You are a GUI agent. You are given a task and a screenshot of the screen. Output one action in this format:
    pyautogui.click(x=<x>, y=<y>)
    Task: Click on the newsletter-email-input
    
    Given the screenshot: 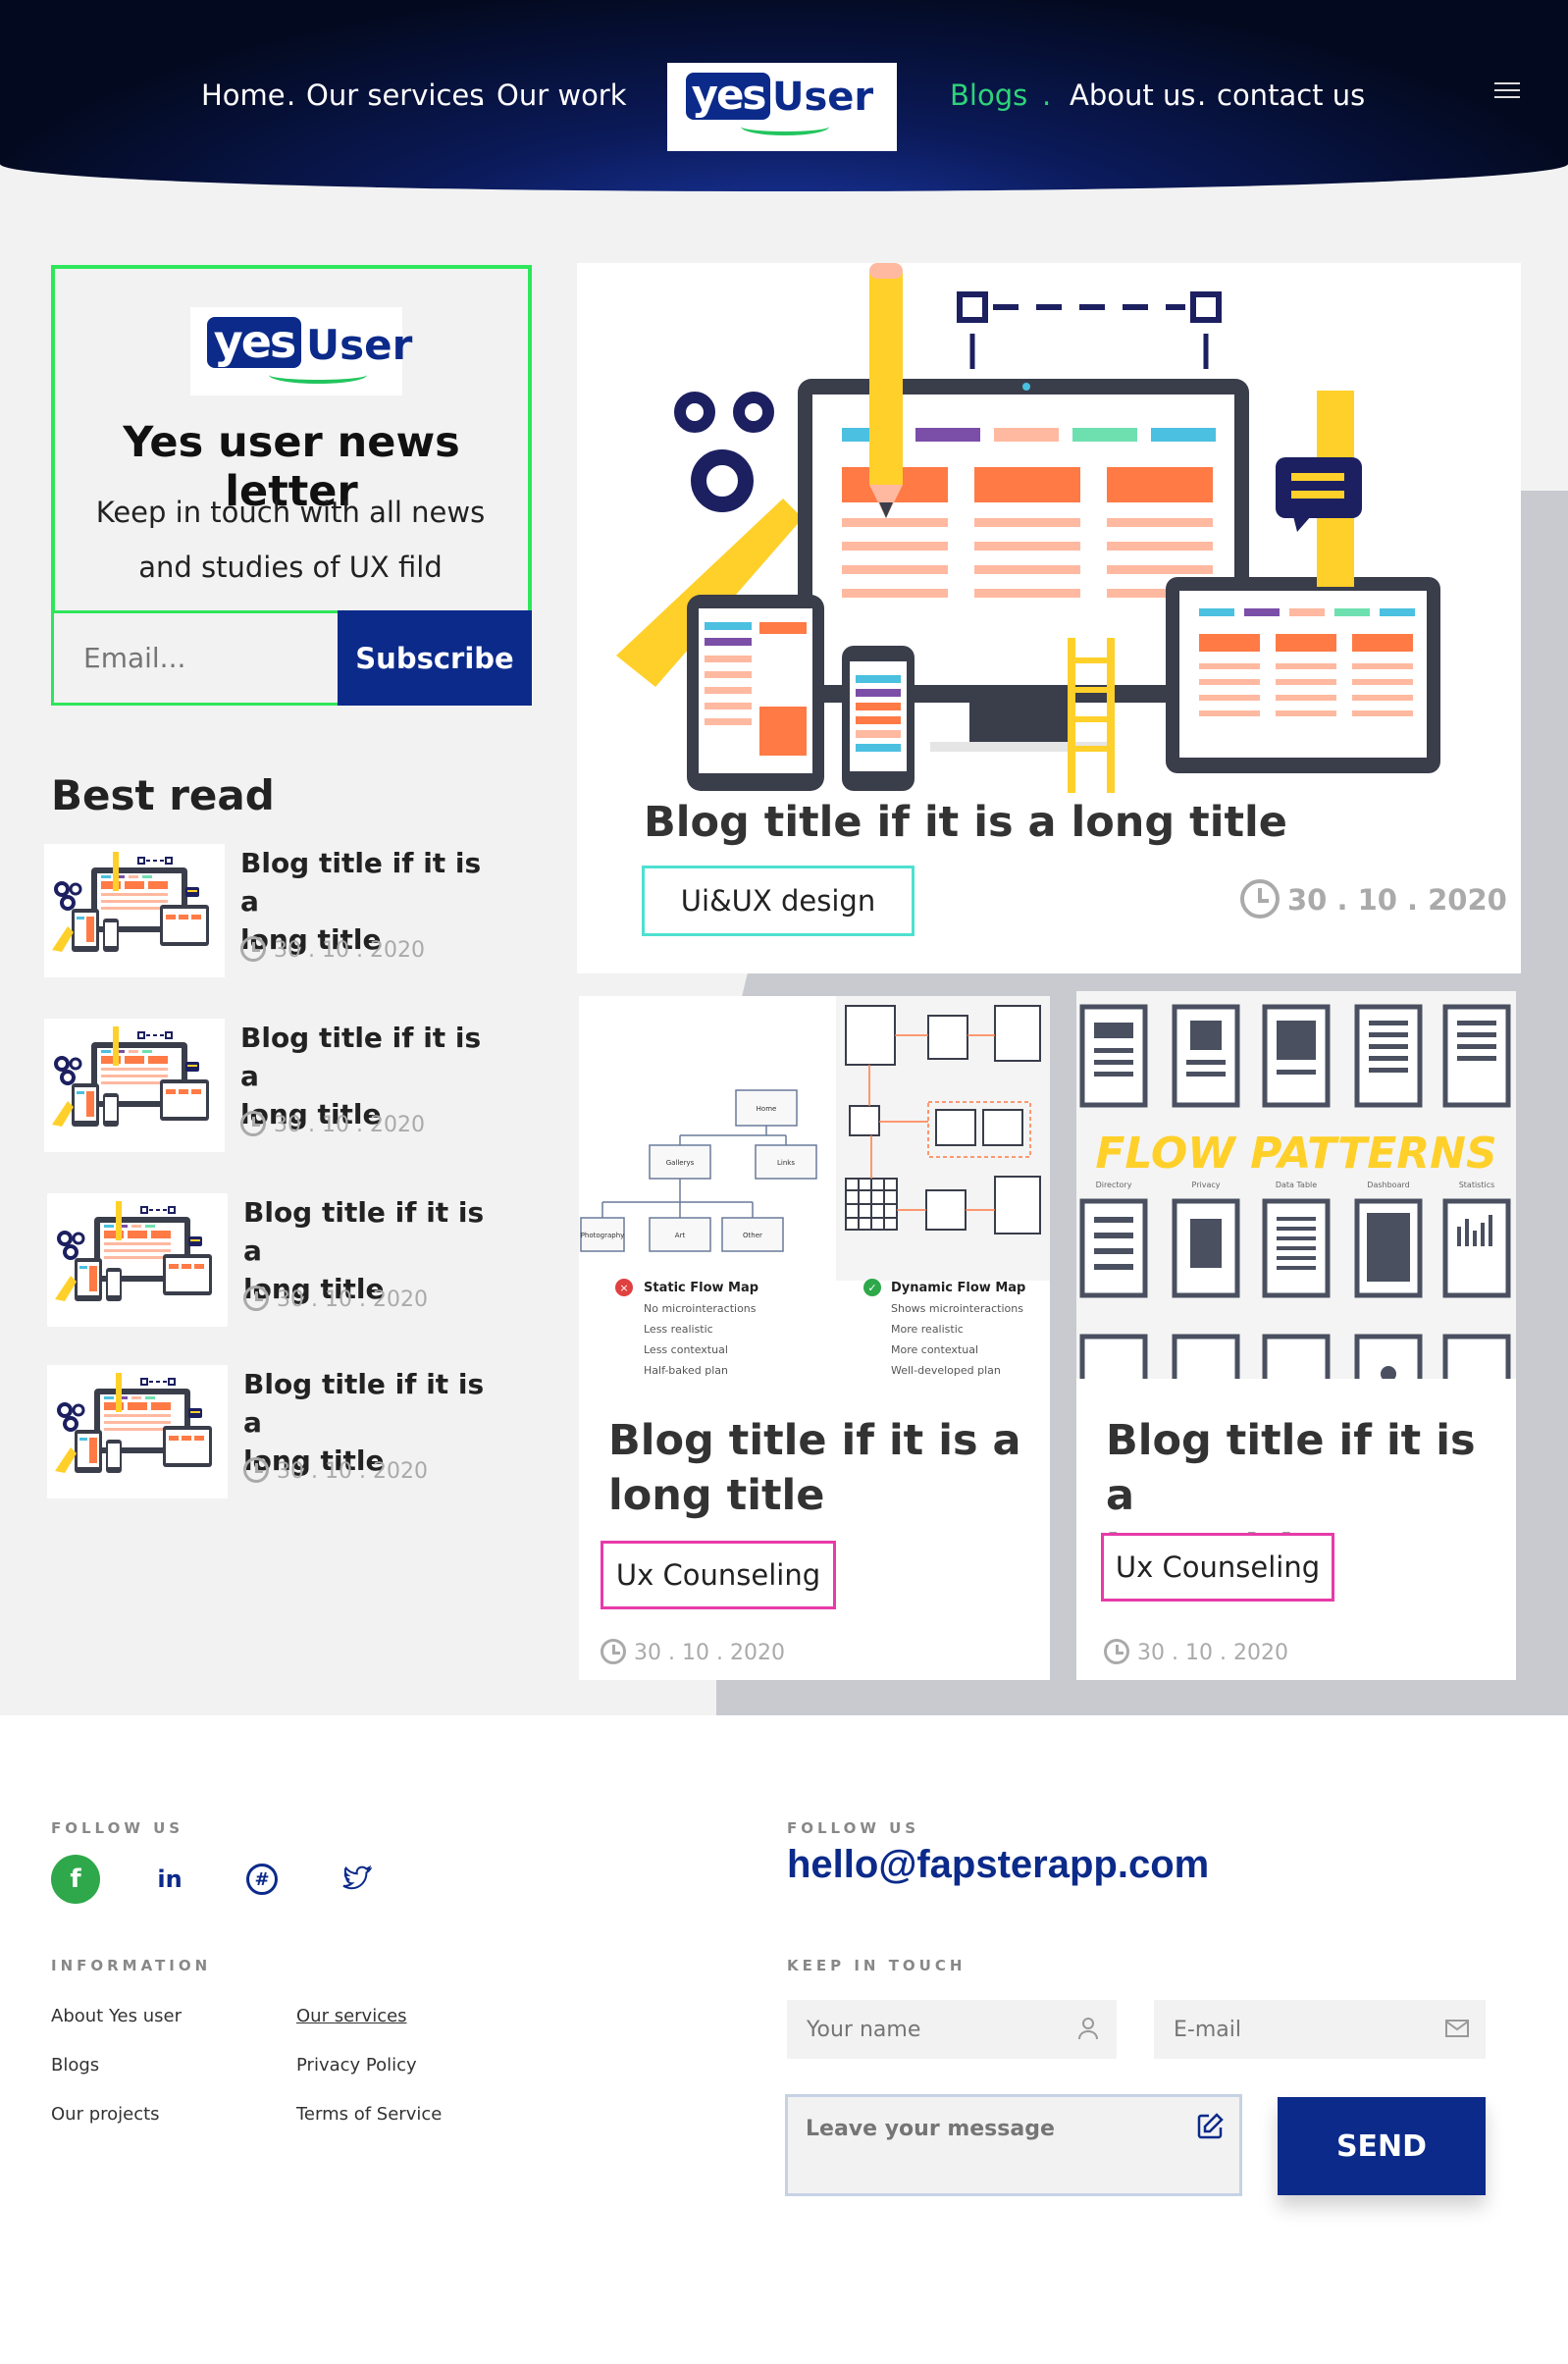 What is the action you would take?
    pyautogui.click(x=195, y=658)
    